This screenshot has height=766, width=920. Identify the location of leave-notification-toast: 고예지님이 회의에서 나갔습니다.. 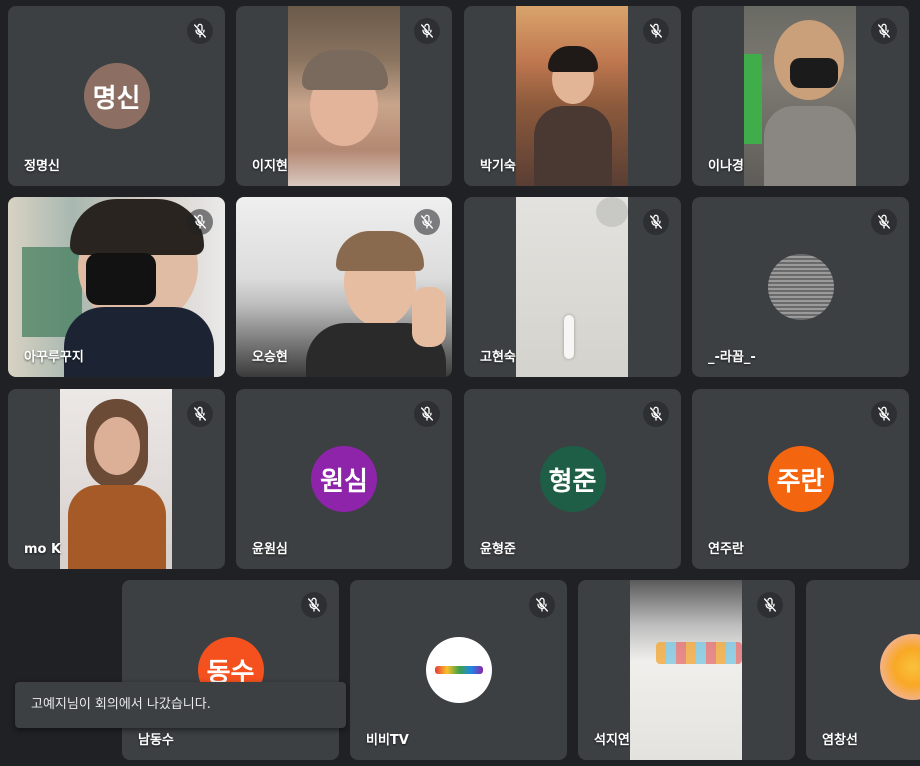
(180, 705).